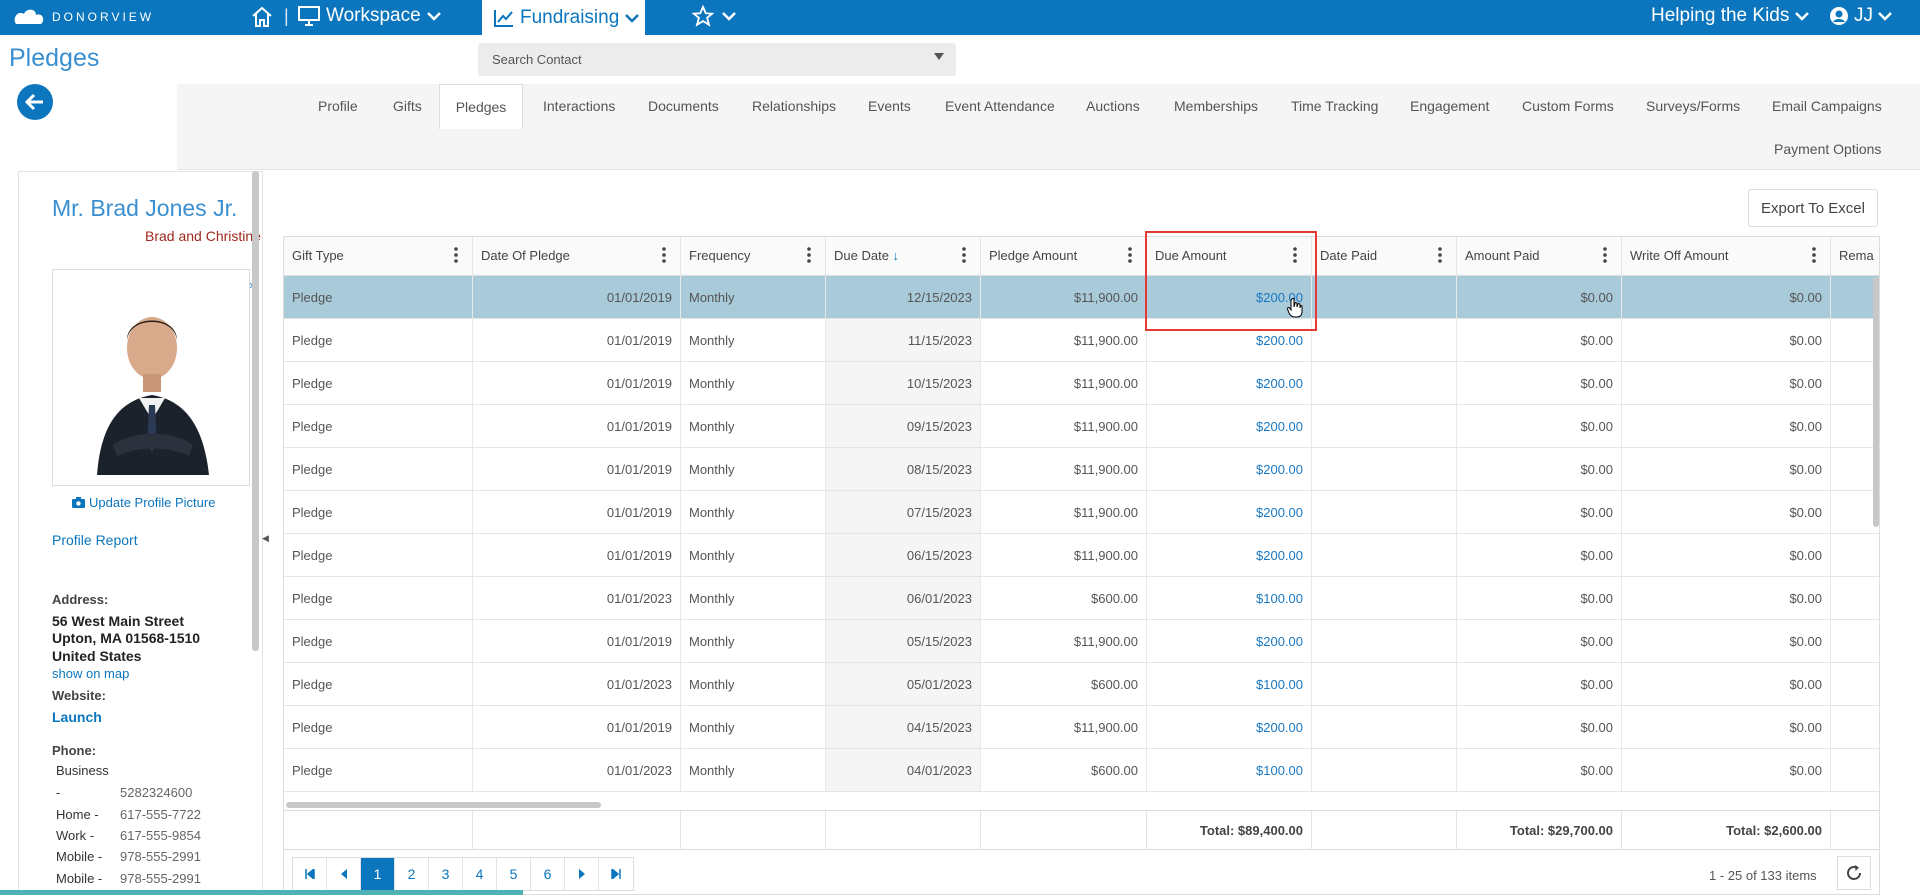 Image resolution: width=1920 pixels, height=895 pixels. I want to click on cell-remaining, so click(1855, 684).